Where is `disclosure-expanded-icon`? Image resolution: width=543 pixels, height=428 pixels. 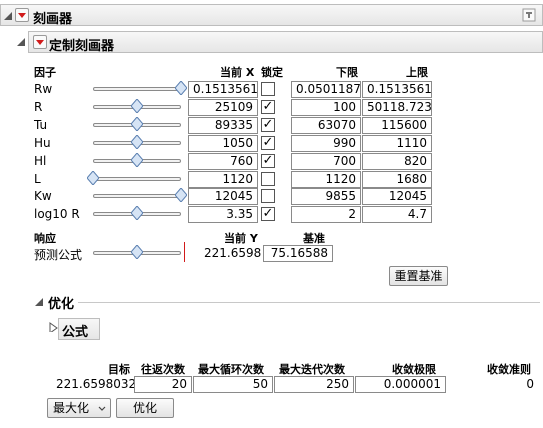
disclosure-expanded-icon is located at coordinates (8, 16).